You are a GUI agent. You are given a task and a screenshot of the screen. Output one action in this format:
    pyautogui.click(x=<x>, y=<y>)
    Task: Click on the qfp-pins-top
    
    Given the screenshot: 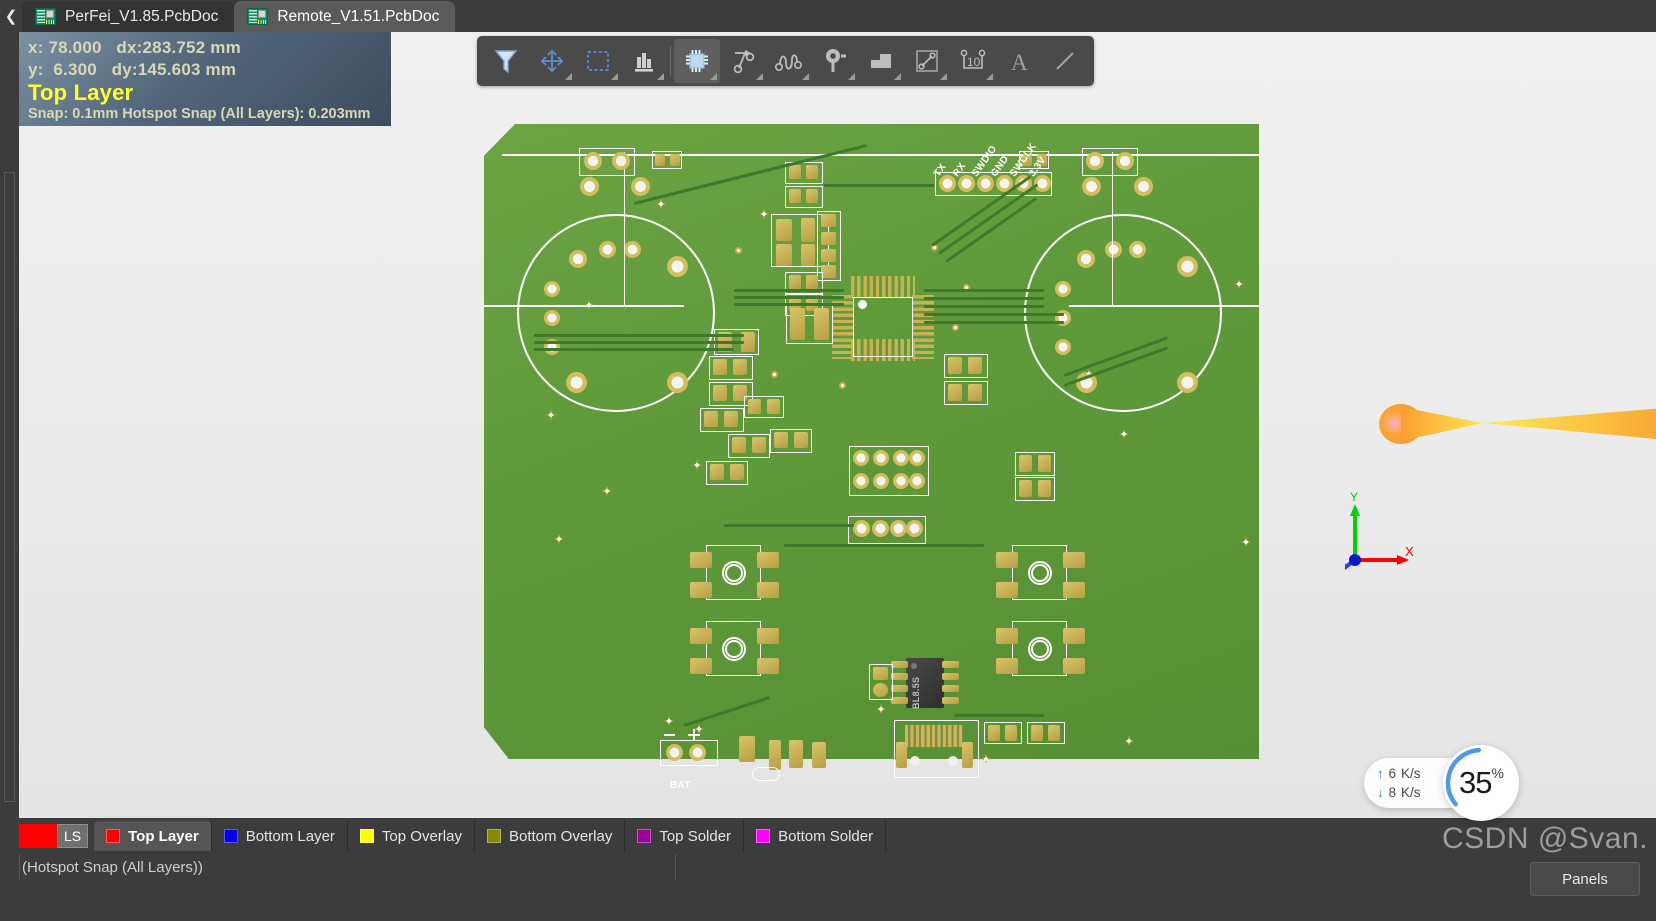 What is the action you would take?
    pyautogui.click(x=883, y=287)
    